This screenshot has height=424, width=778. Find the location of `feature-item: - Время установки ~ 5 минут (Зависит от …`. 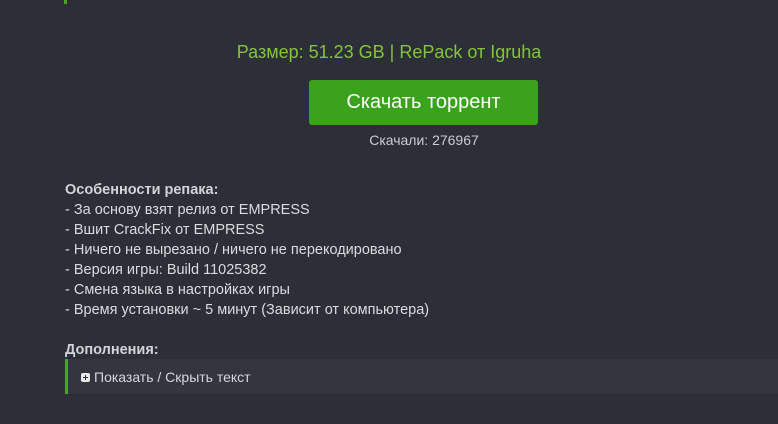

feature-item: - Время установки ~ 5 минут (Зависит от … is located at coordinates (247, 310).